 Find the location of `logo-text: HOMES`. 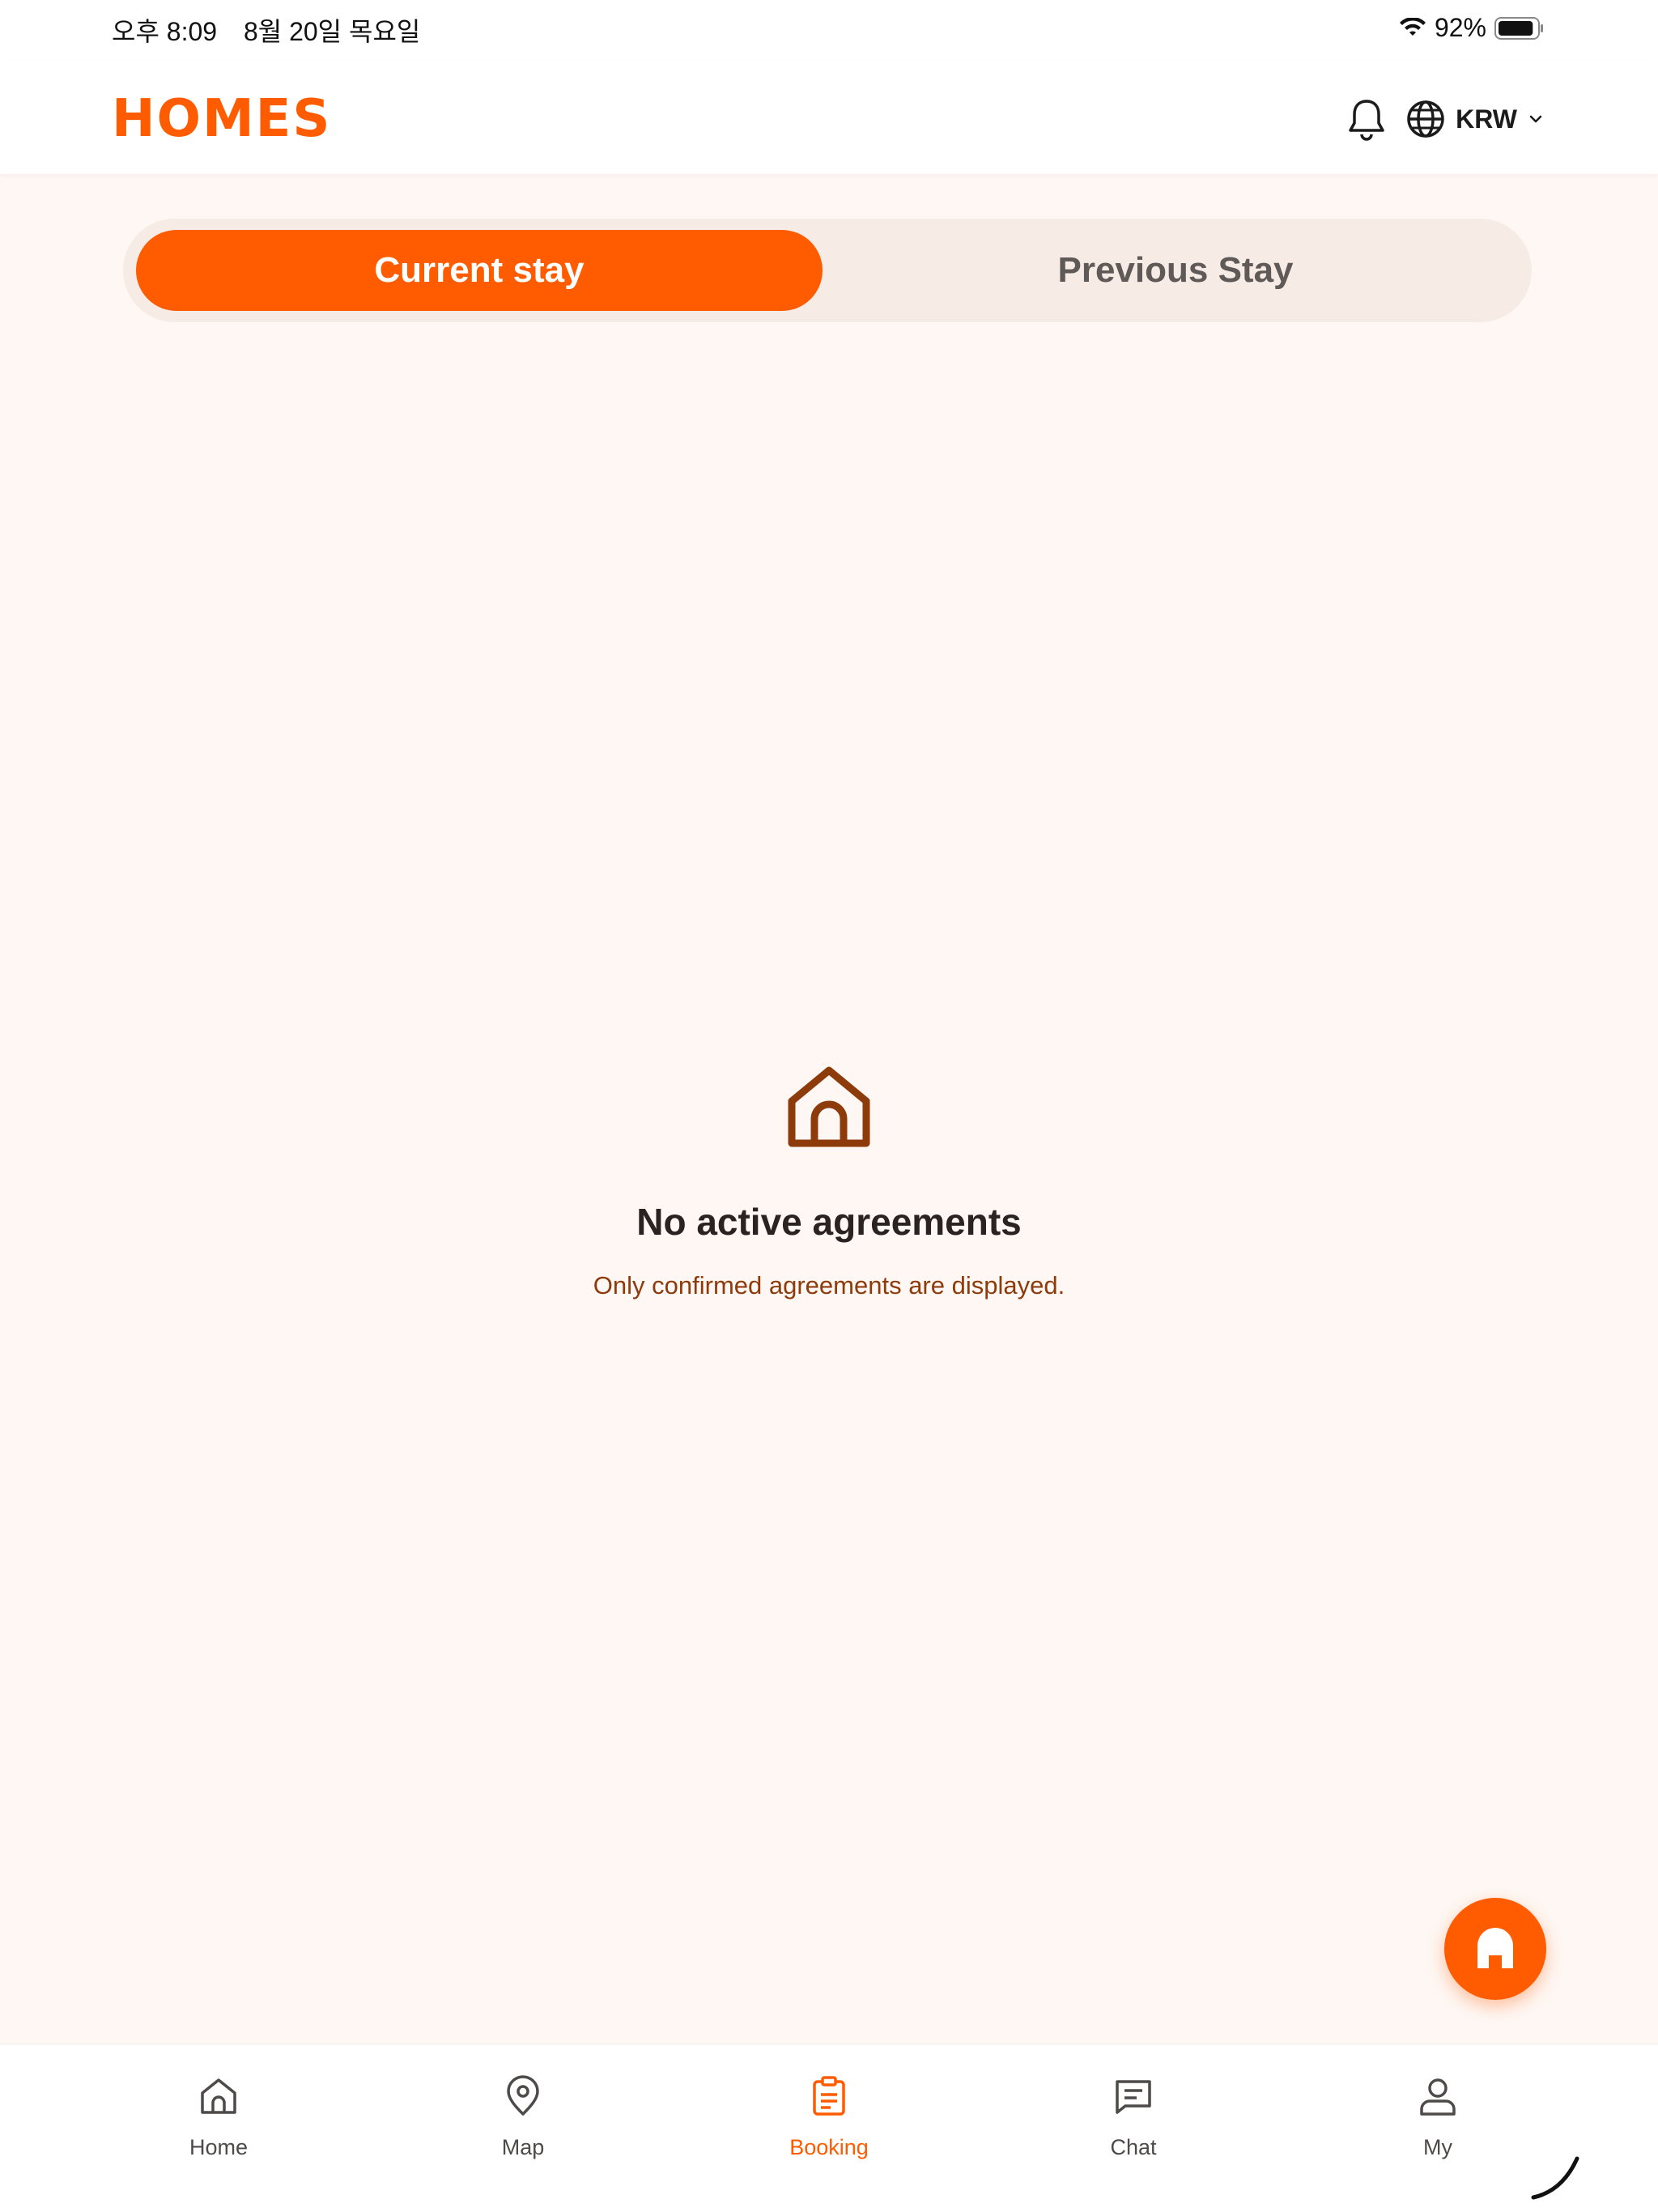

logo-text: HOMES is located at coordinates (222, 119).